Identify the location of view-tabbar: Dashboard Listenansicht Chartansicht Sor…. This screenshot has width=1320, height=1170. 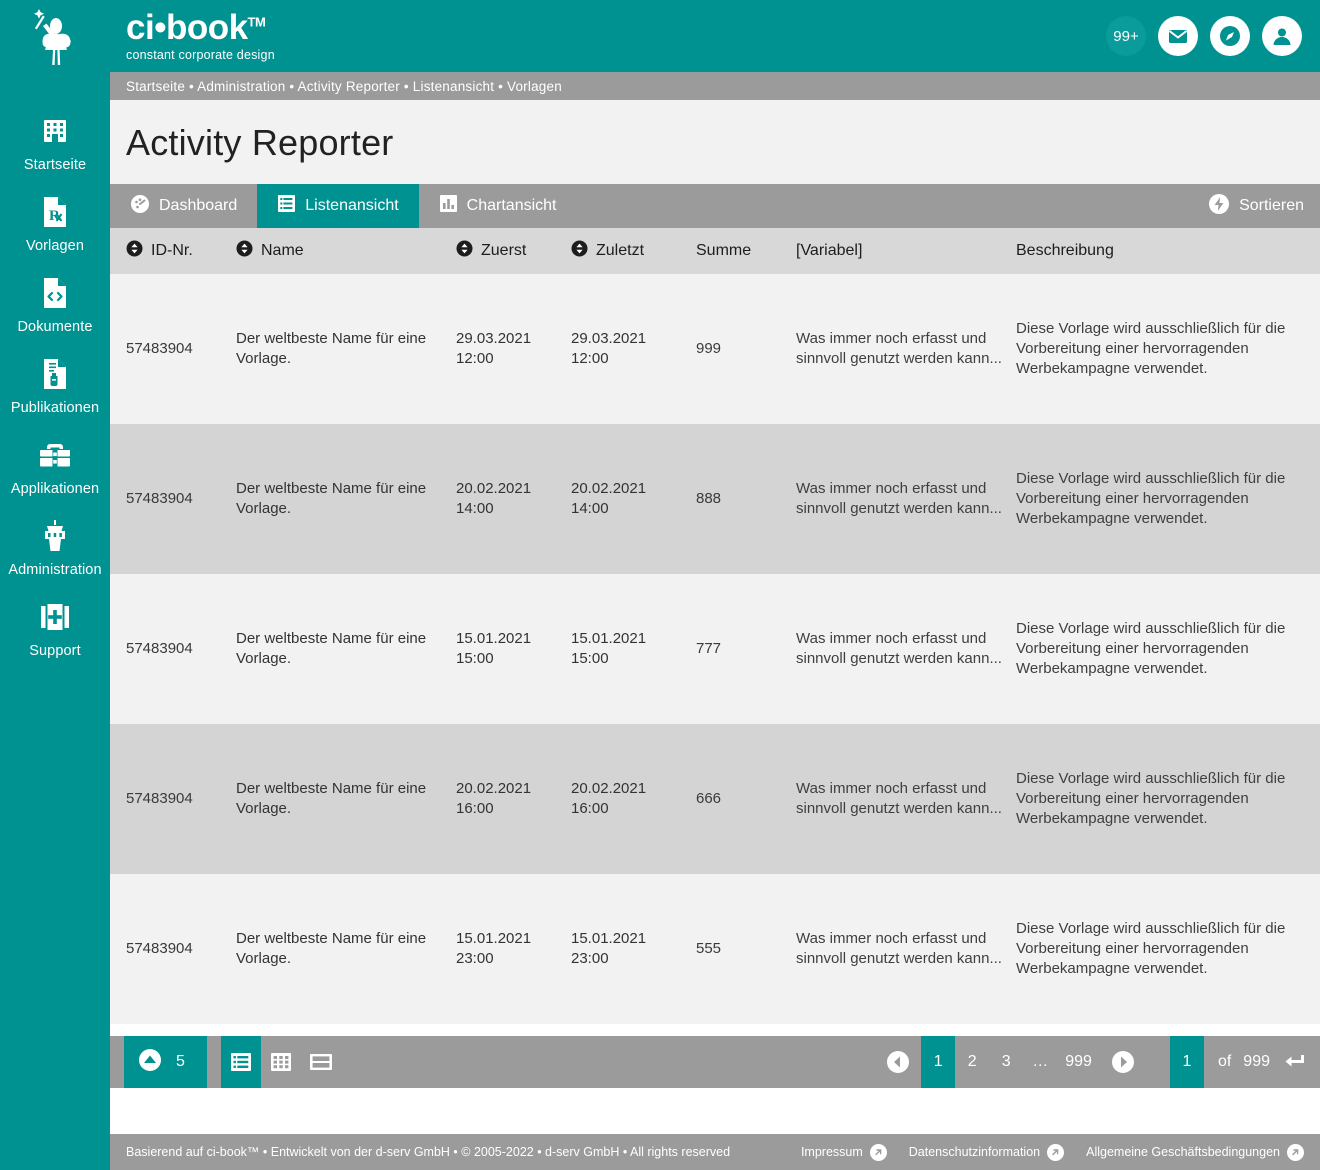
(715, 206).